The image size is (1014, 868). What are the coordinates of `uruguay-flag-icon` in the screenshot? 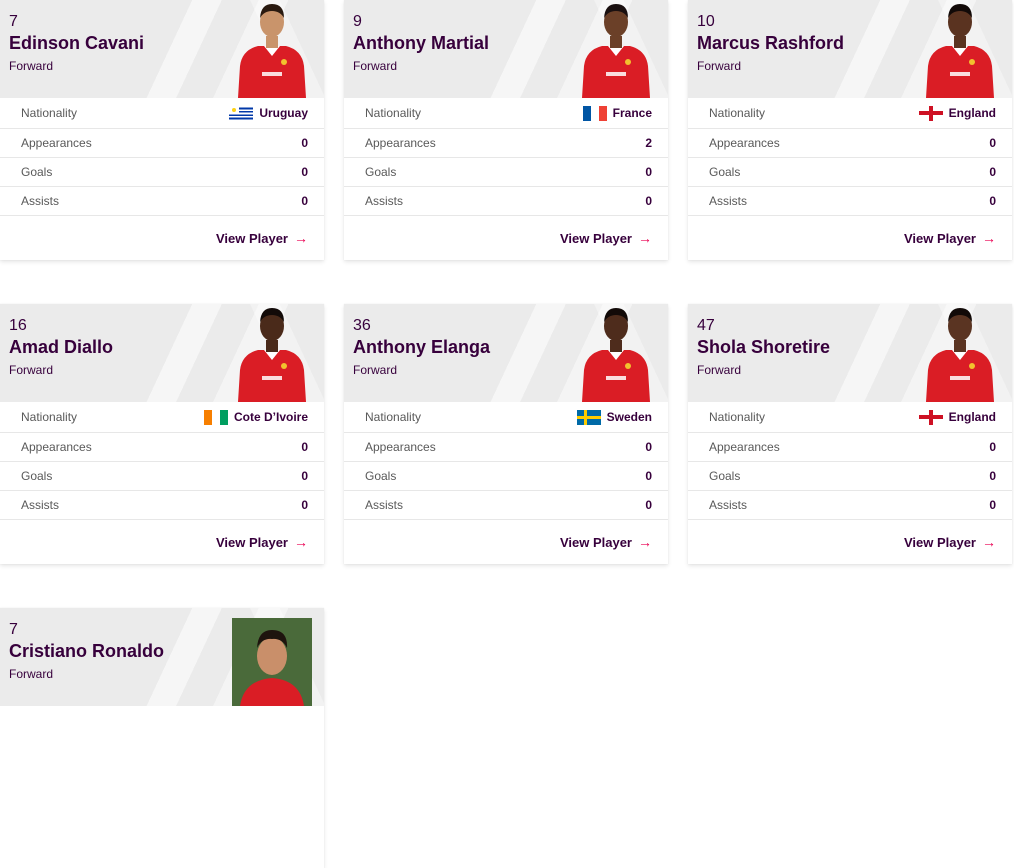 It's located at (241, 113).